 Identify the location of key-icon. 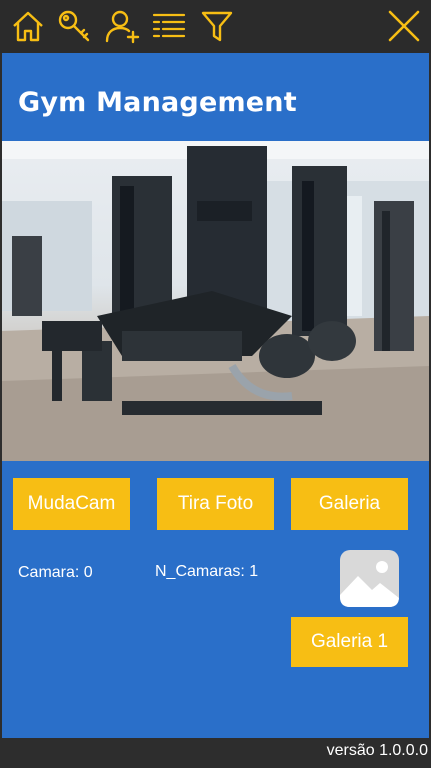
(74, 26).